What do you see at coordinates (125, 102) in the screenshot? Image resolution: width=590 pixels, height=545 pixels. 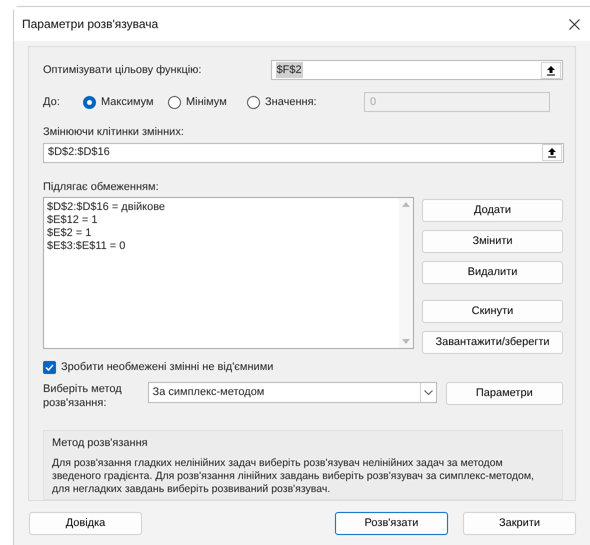 I see `radio-option: Максимум` at bounding box center [125, 102].